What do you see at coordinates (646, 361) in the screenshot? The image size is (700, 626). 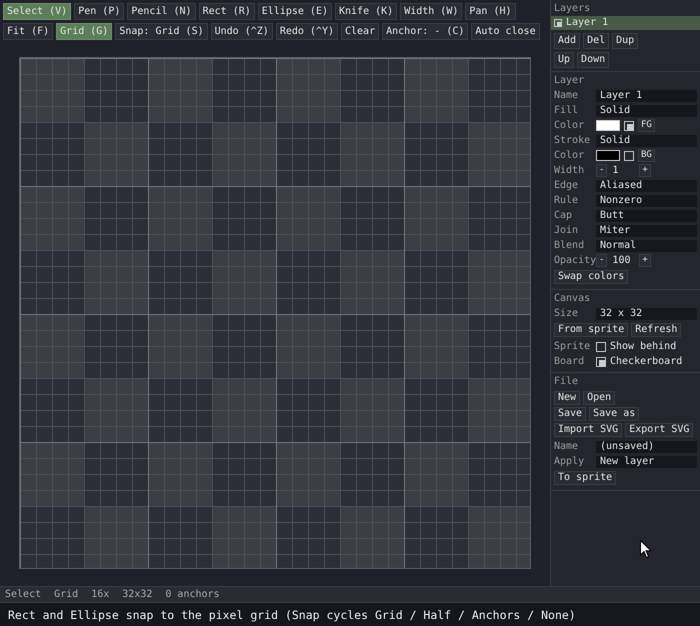 I see `checkbox-label: Checkerboard` at bounding box center [646, 361].